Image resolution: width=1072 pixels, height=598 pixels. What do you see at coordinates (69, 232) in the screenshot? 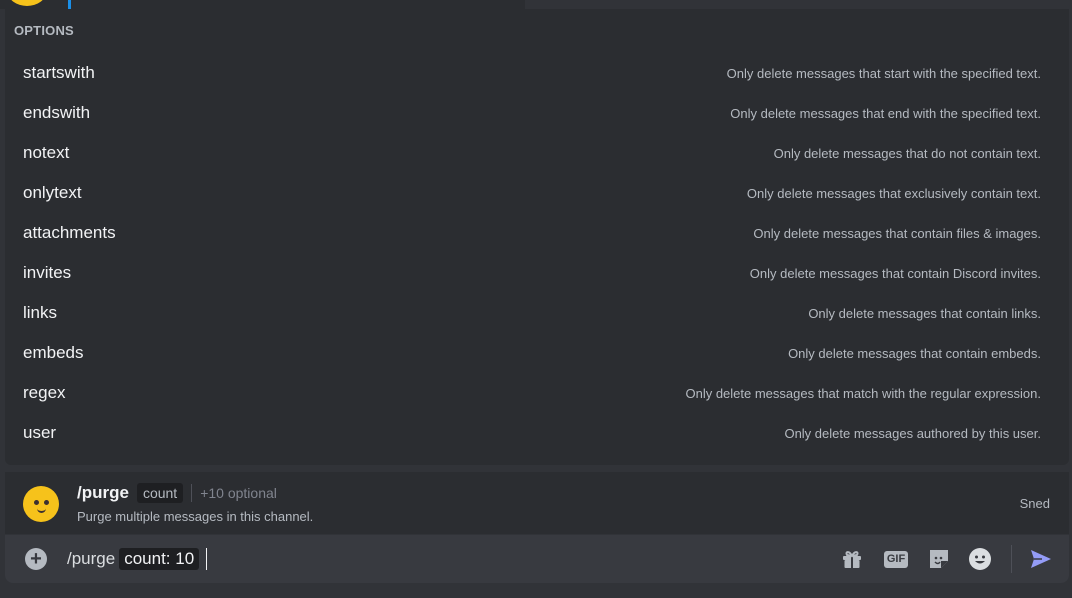
I see `option-name: attachments` at bounding box center [69, 232].